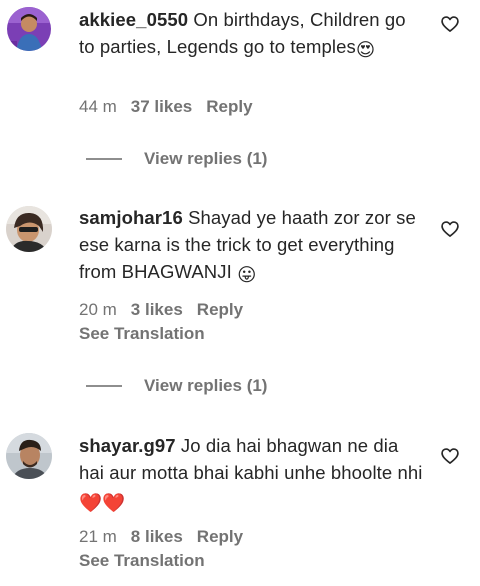 The height and width of the screenshot is (586, 480). Describe the element at coordinates (131, 217) in the screenshot. I see `comment-username: samjohar16` at that location.